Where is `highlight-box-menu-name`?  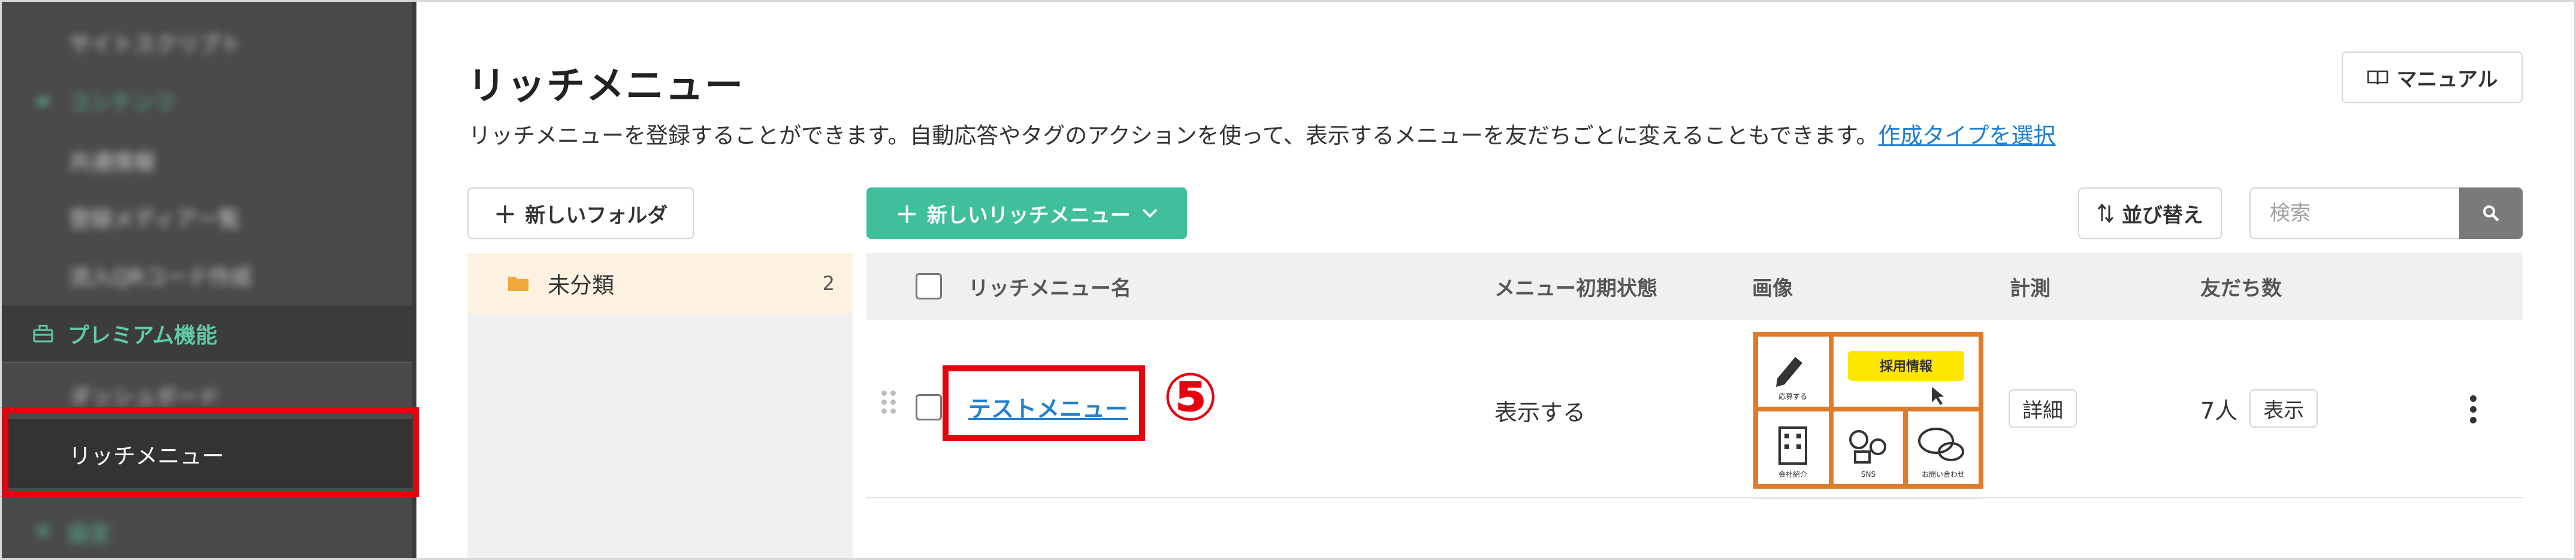
highlight-box-menu-name is located at coordinates (1044, 403).